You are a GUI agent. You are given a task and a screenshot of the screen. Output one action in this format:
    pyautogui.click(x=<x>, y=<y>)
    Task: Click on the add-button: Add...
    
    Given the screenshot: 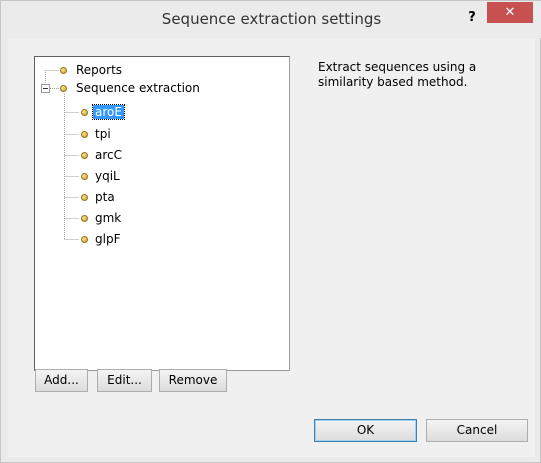 What is the action you would take?
    pyautogui.click(x=61, y=380)
    